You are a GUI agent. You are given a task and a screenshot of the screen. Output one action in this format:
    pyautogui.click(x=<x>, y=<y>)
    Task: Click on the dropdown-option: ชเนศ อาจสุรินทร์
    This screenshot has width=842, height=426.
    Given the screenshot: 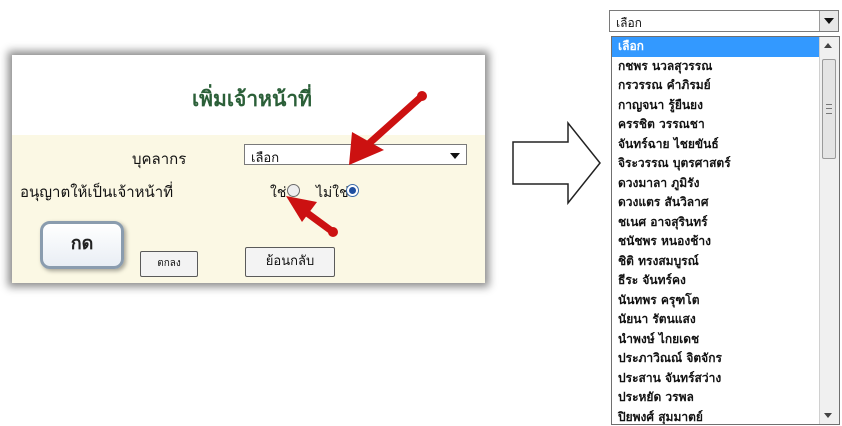 What is the action you would take?
    pyautogui.click(x=716, y=223)
    